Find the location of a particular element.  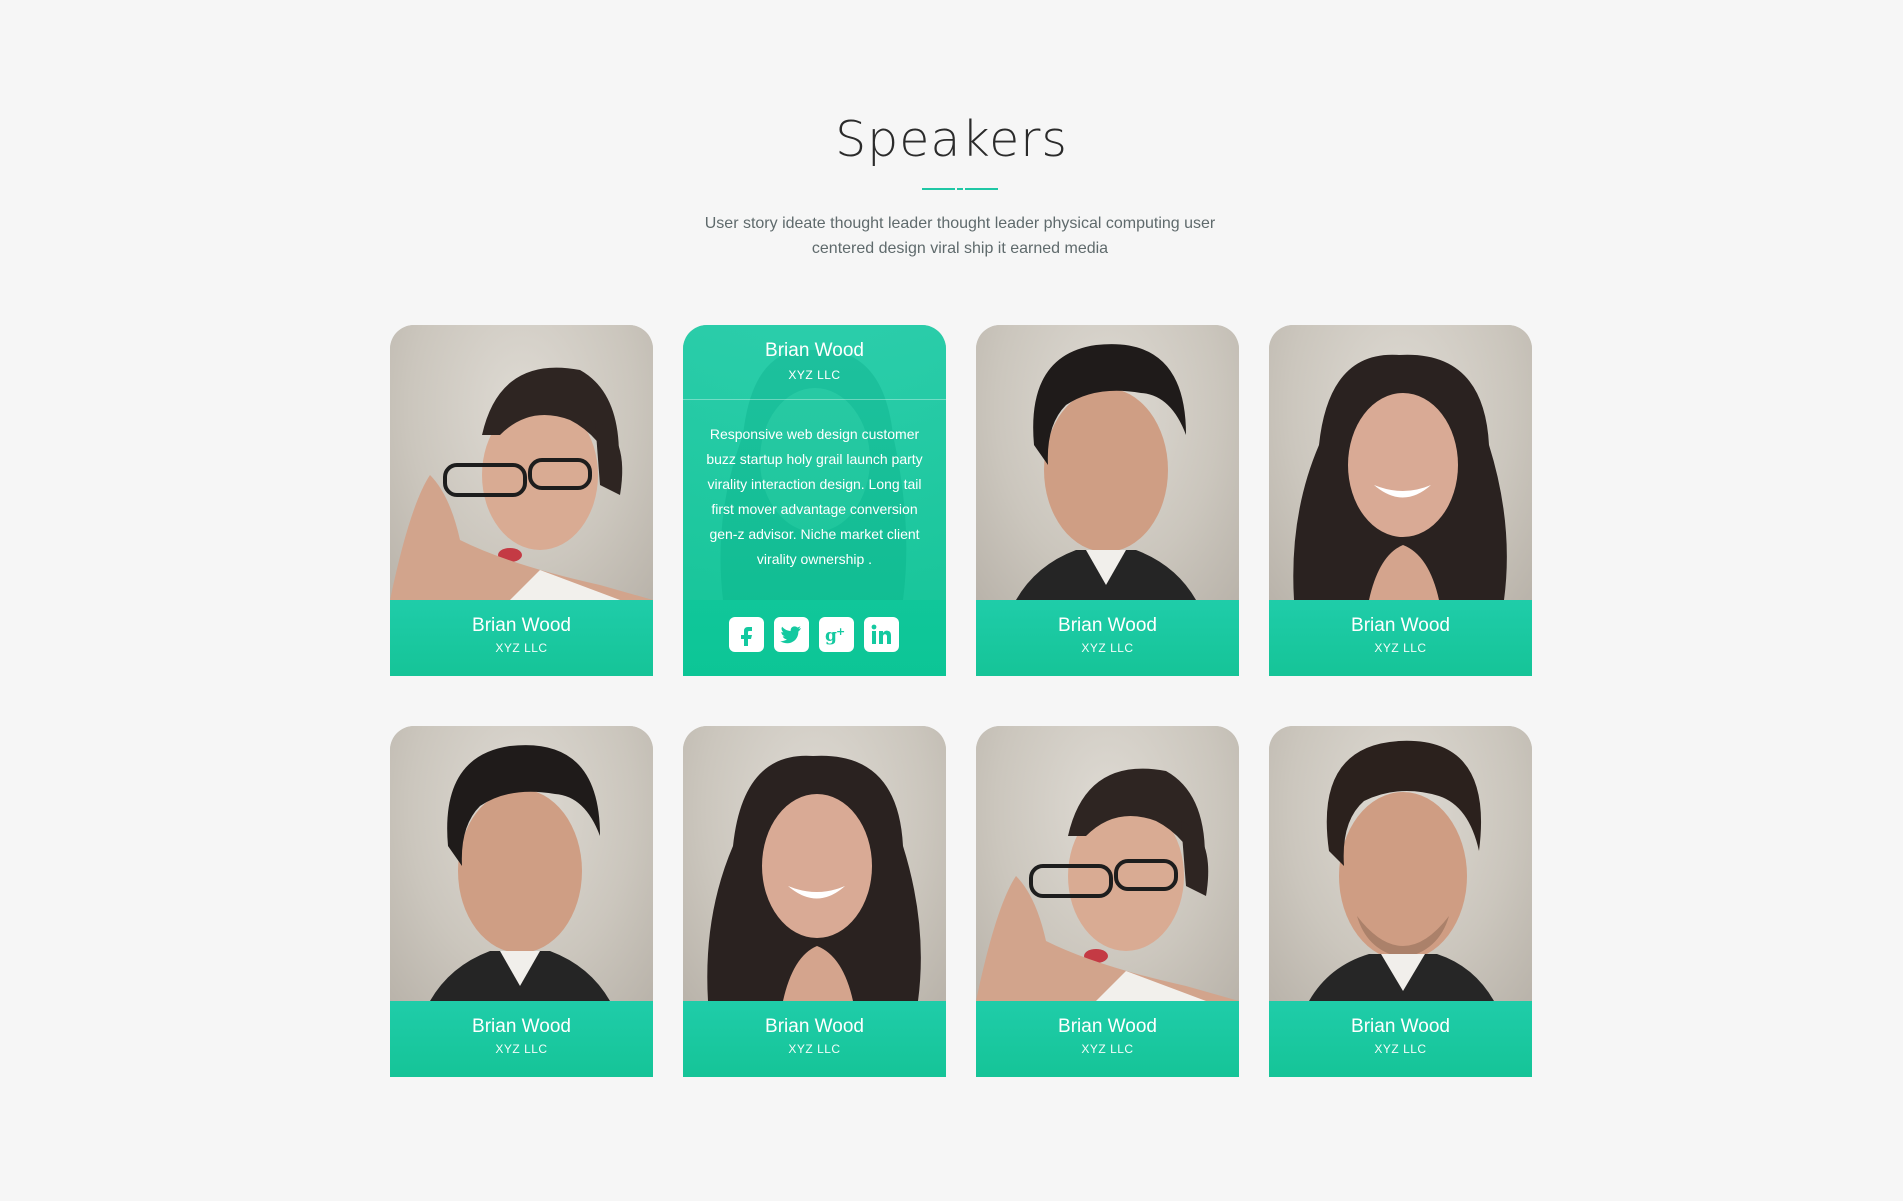

google-plus-icon: g + is located at coordinates (836, 634).